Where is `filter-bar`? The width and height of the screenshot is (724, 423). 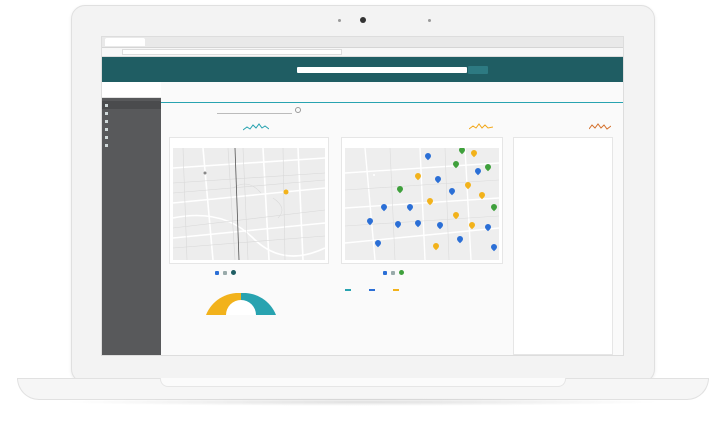
filter-bar is located at coordinates (235, 110).